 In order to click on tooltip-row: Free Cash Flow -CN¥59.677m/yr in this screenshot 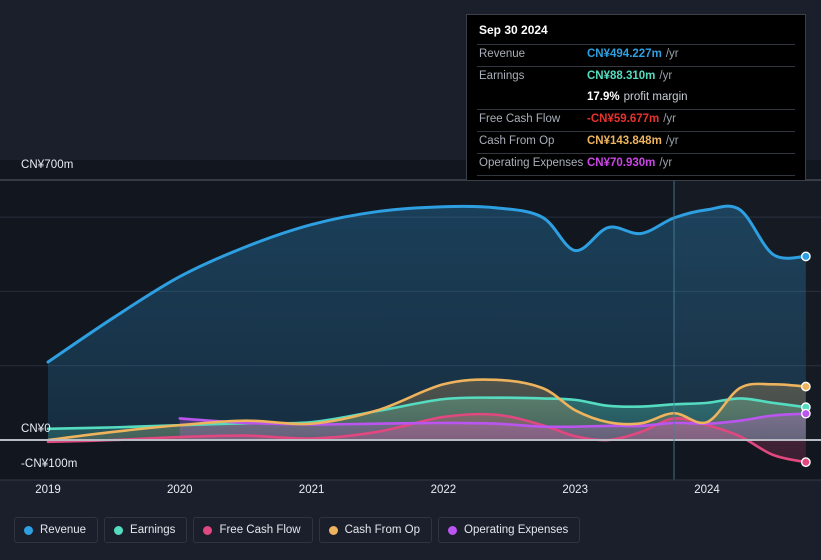, I will do `click(636, 120)`.